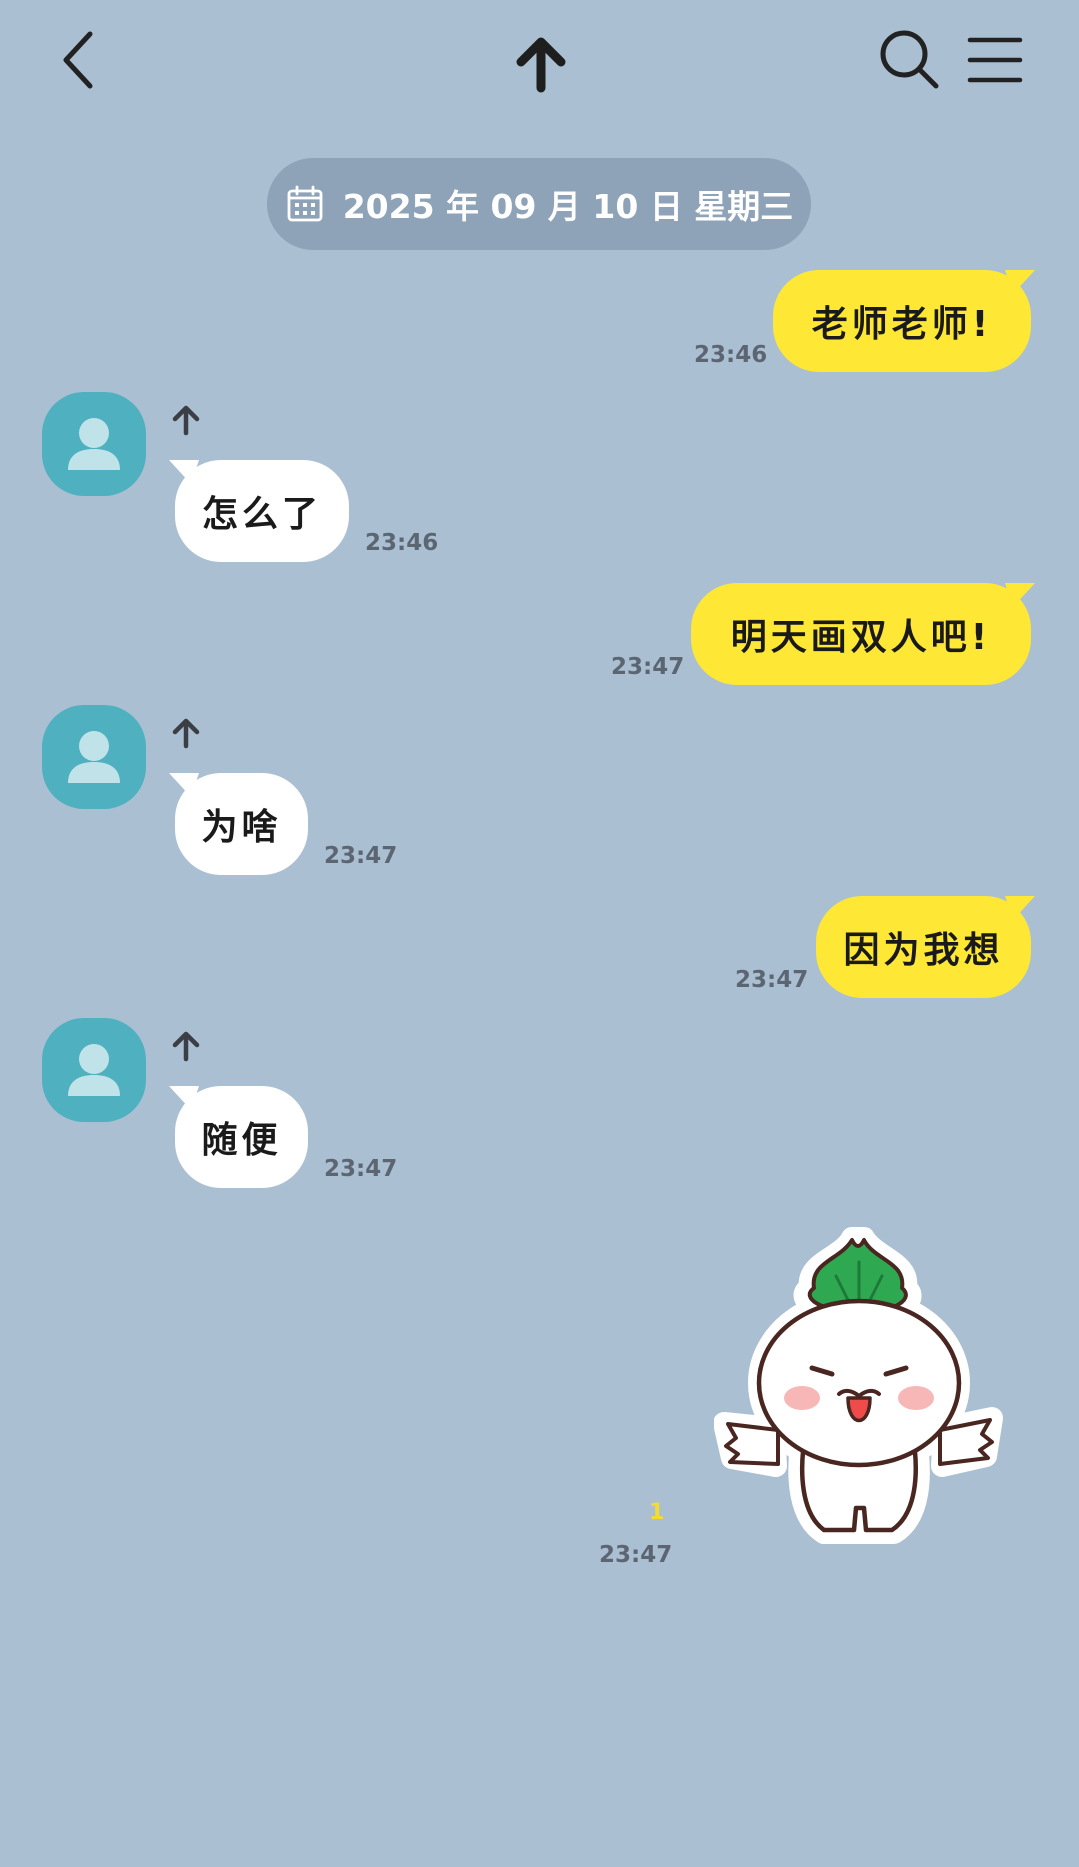 The width and height of the screenshot is (1079, 1867). Describe the element at coordinates (241, 827) in the screenshot. I see `message-text: 为啥` at that location.